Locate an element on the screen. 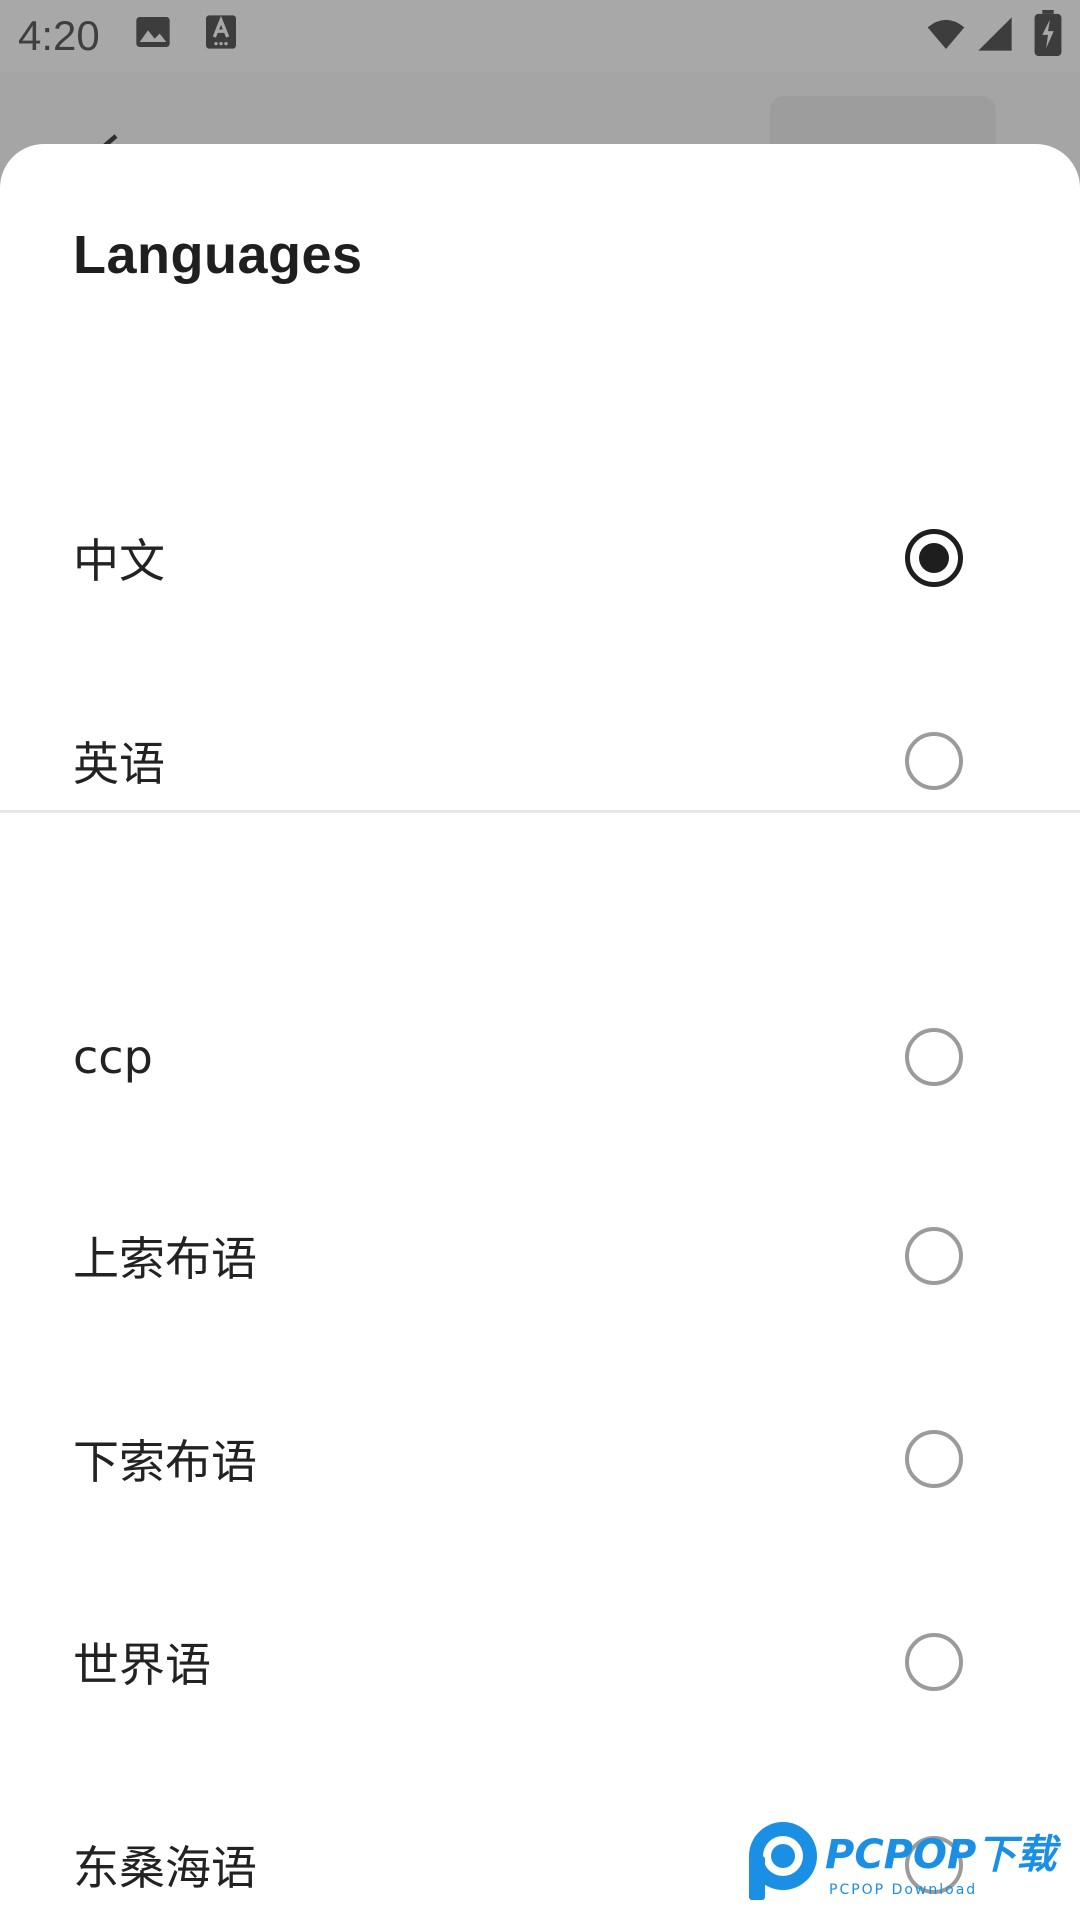  keyboard-a-icon is located at coordinates (221, 32).